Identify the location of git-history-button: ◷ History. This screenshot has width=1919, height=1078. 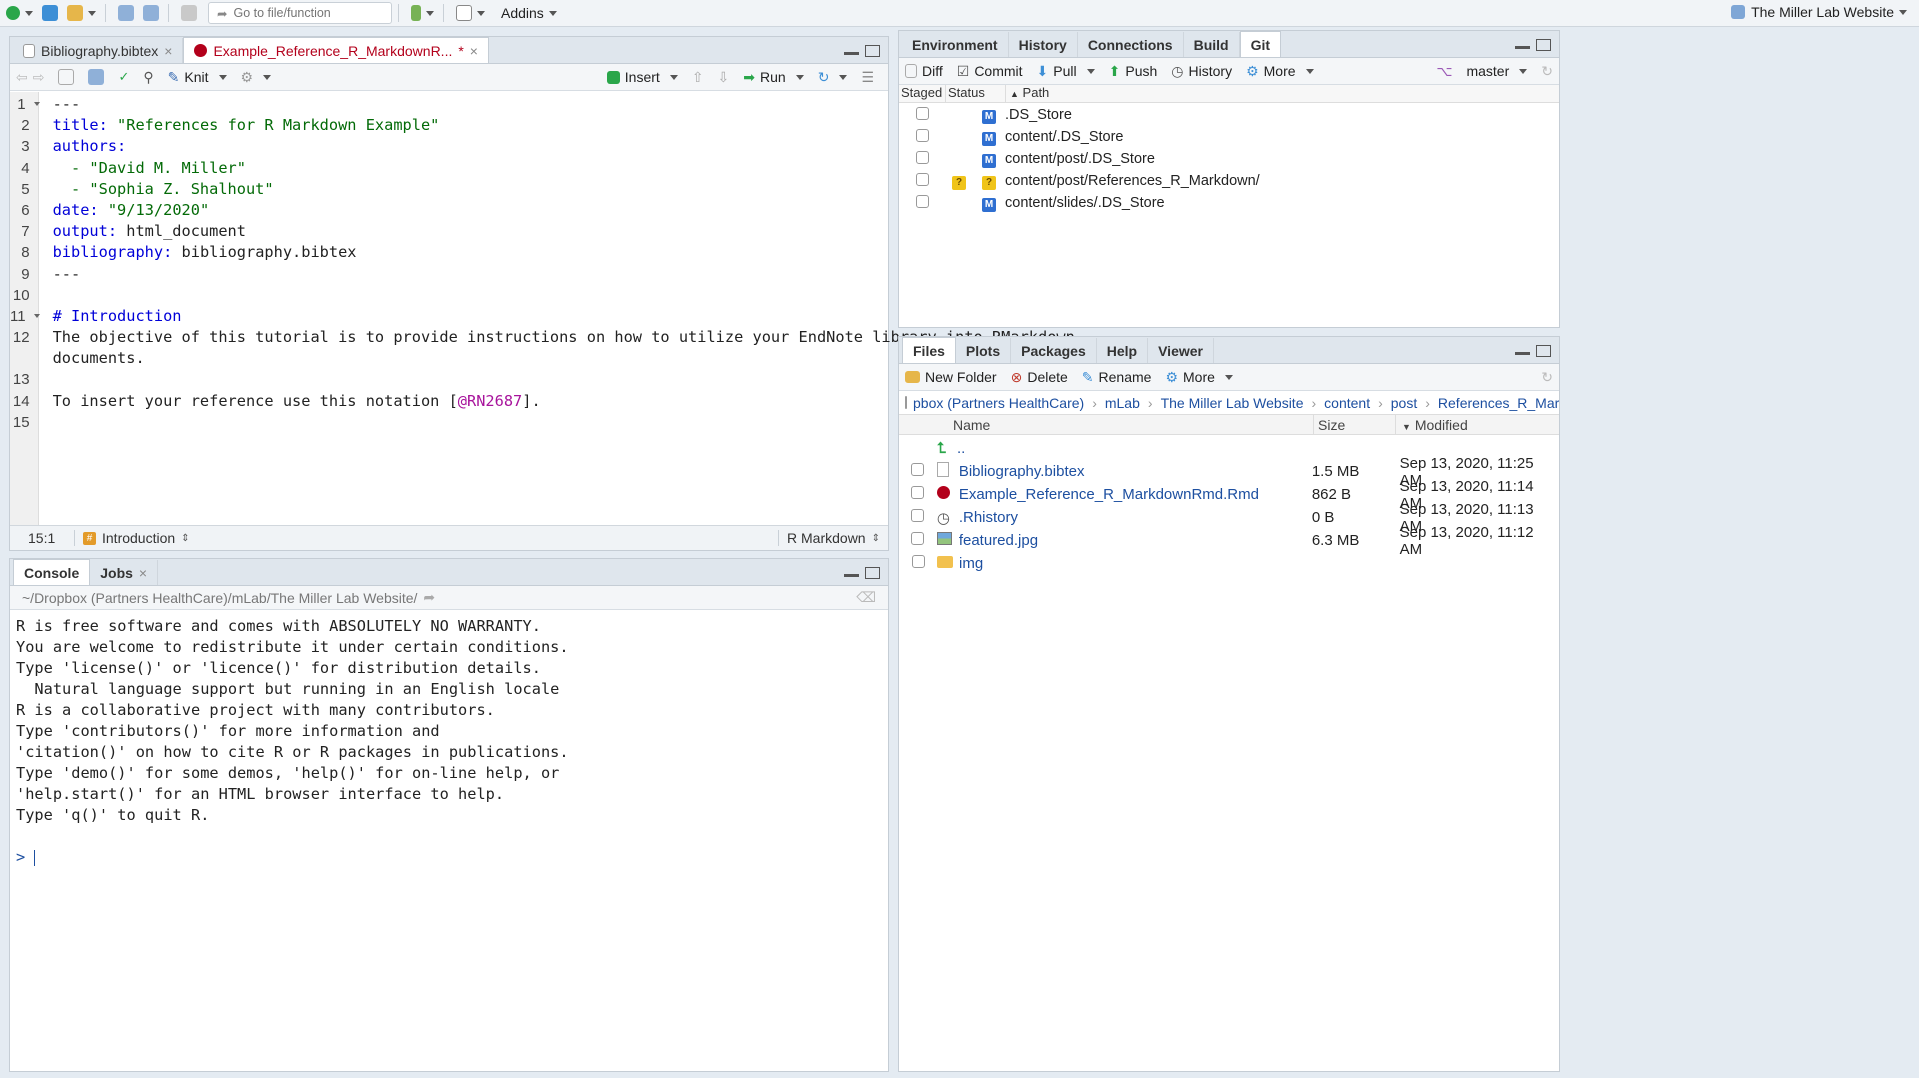
(1201, 71).